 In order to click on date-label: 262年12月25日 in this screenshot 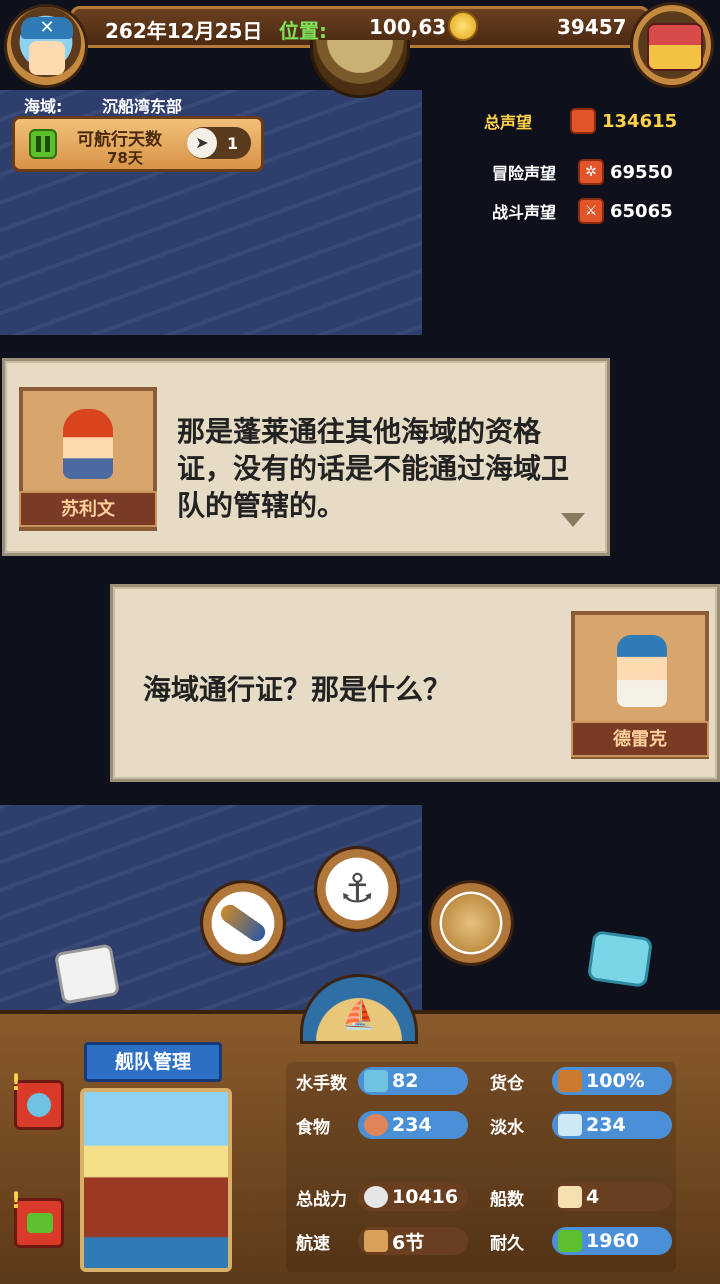, I will do `click(184, 31)`.